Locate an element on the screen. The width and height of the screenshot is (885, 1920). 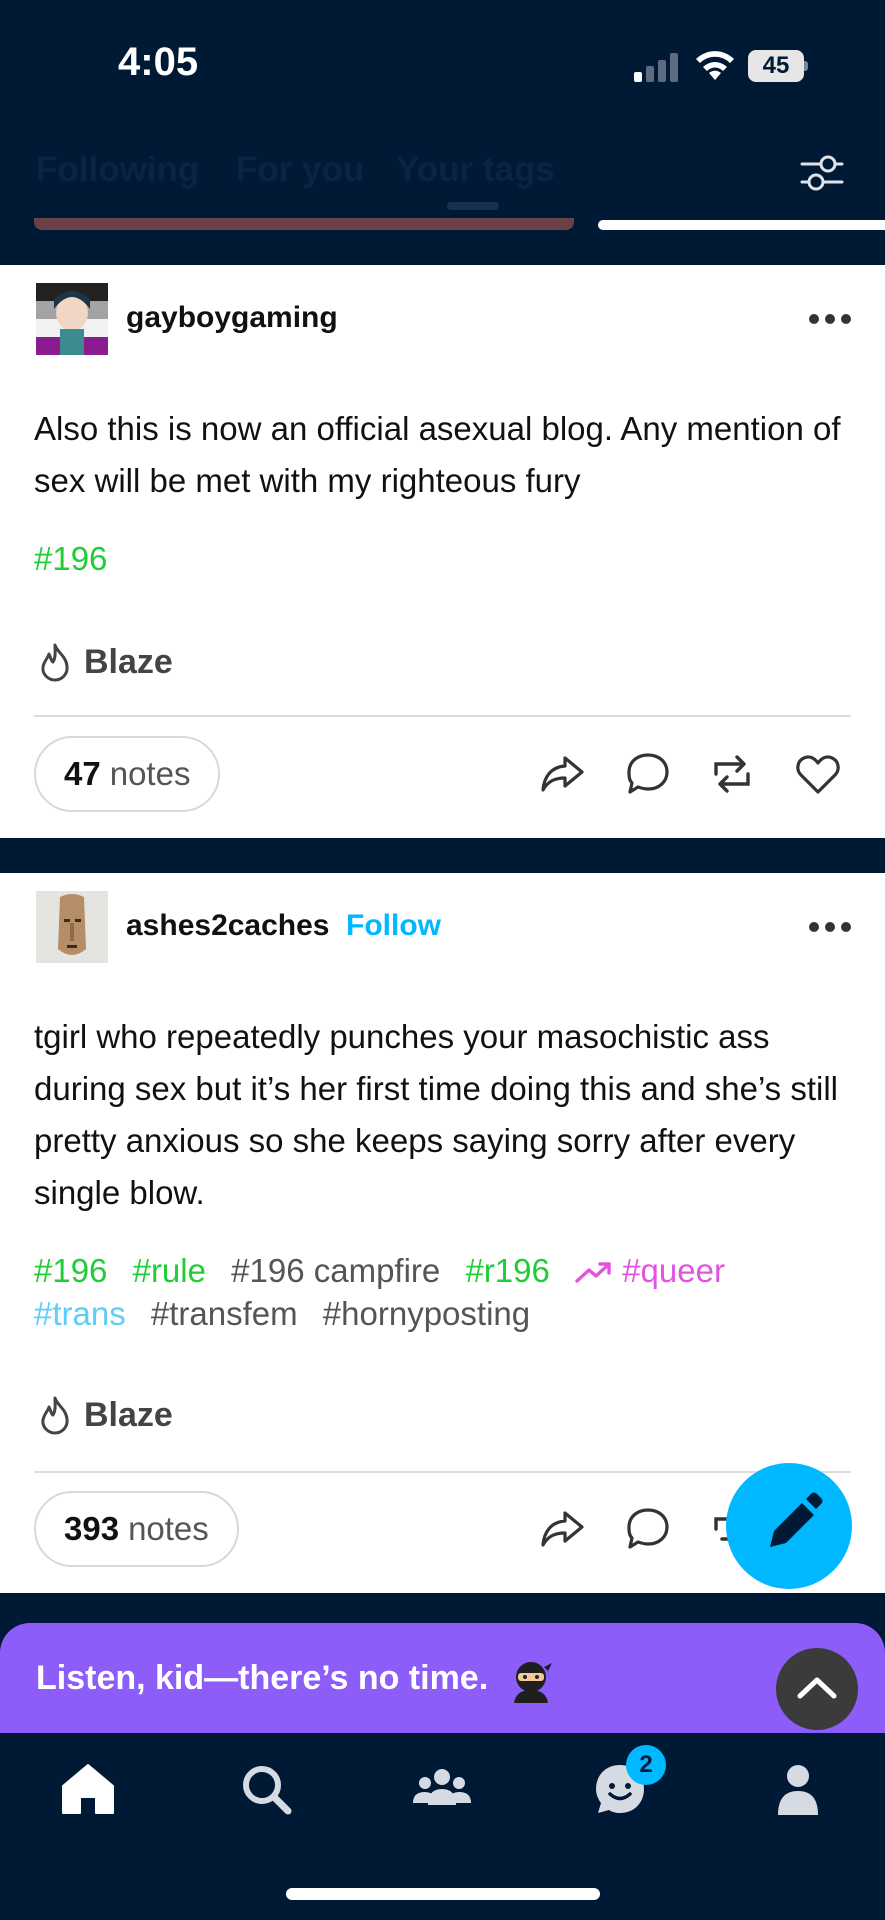
battery-level: 45 is located at coordinates (776, 65).